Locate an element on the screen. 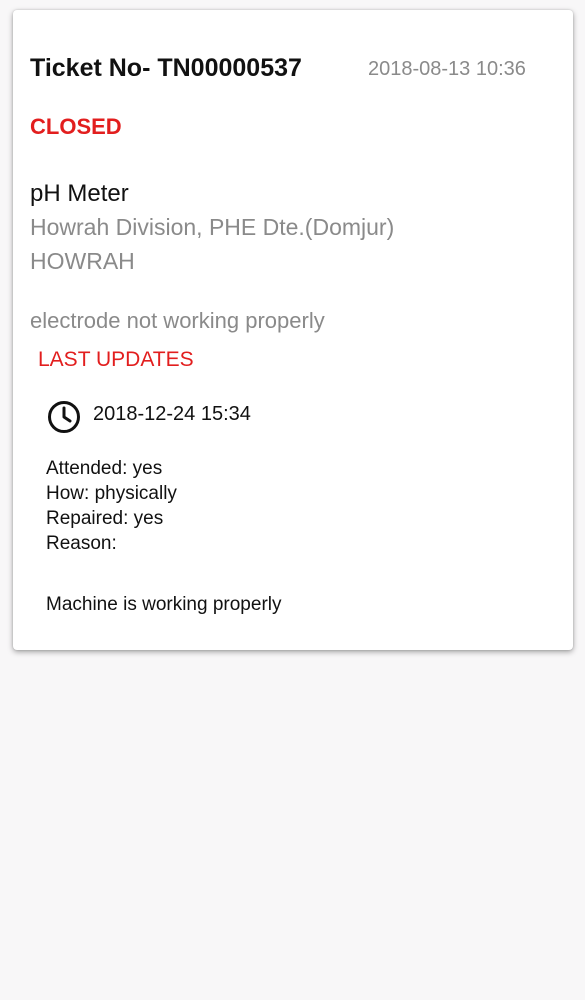 The image size is (585, 1000). update-remark: Machine is working properly is located at coordinates (164, 604).